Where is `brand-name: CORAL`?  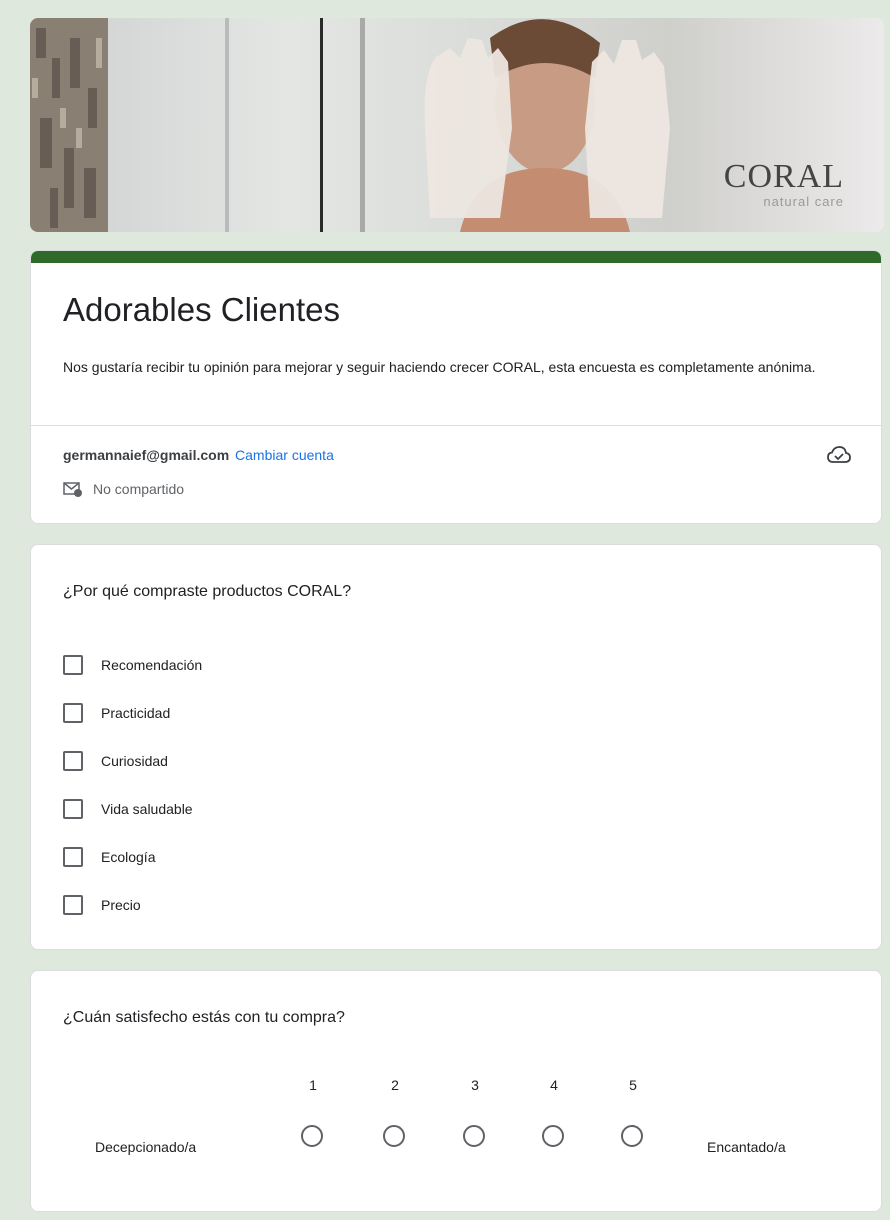
brand-name: CORAL is located at coordinates (783, 176).